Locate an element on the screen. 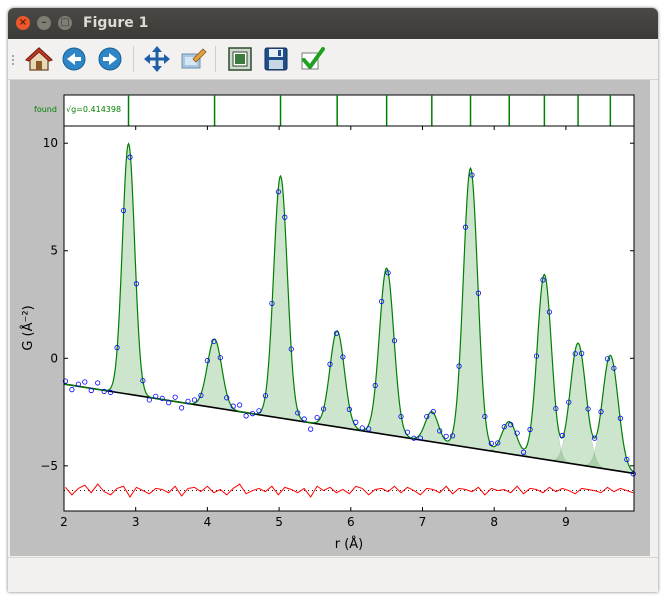 The height and width of the screenshot is (596, 666). back-button is located at coordinates (74, 59).